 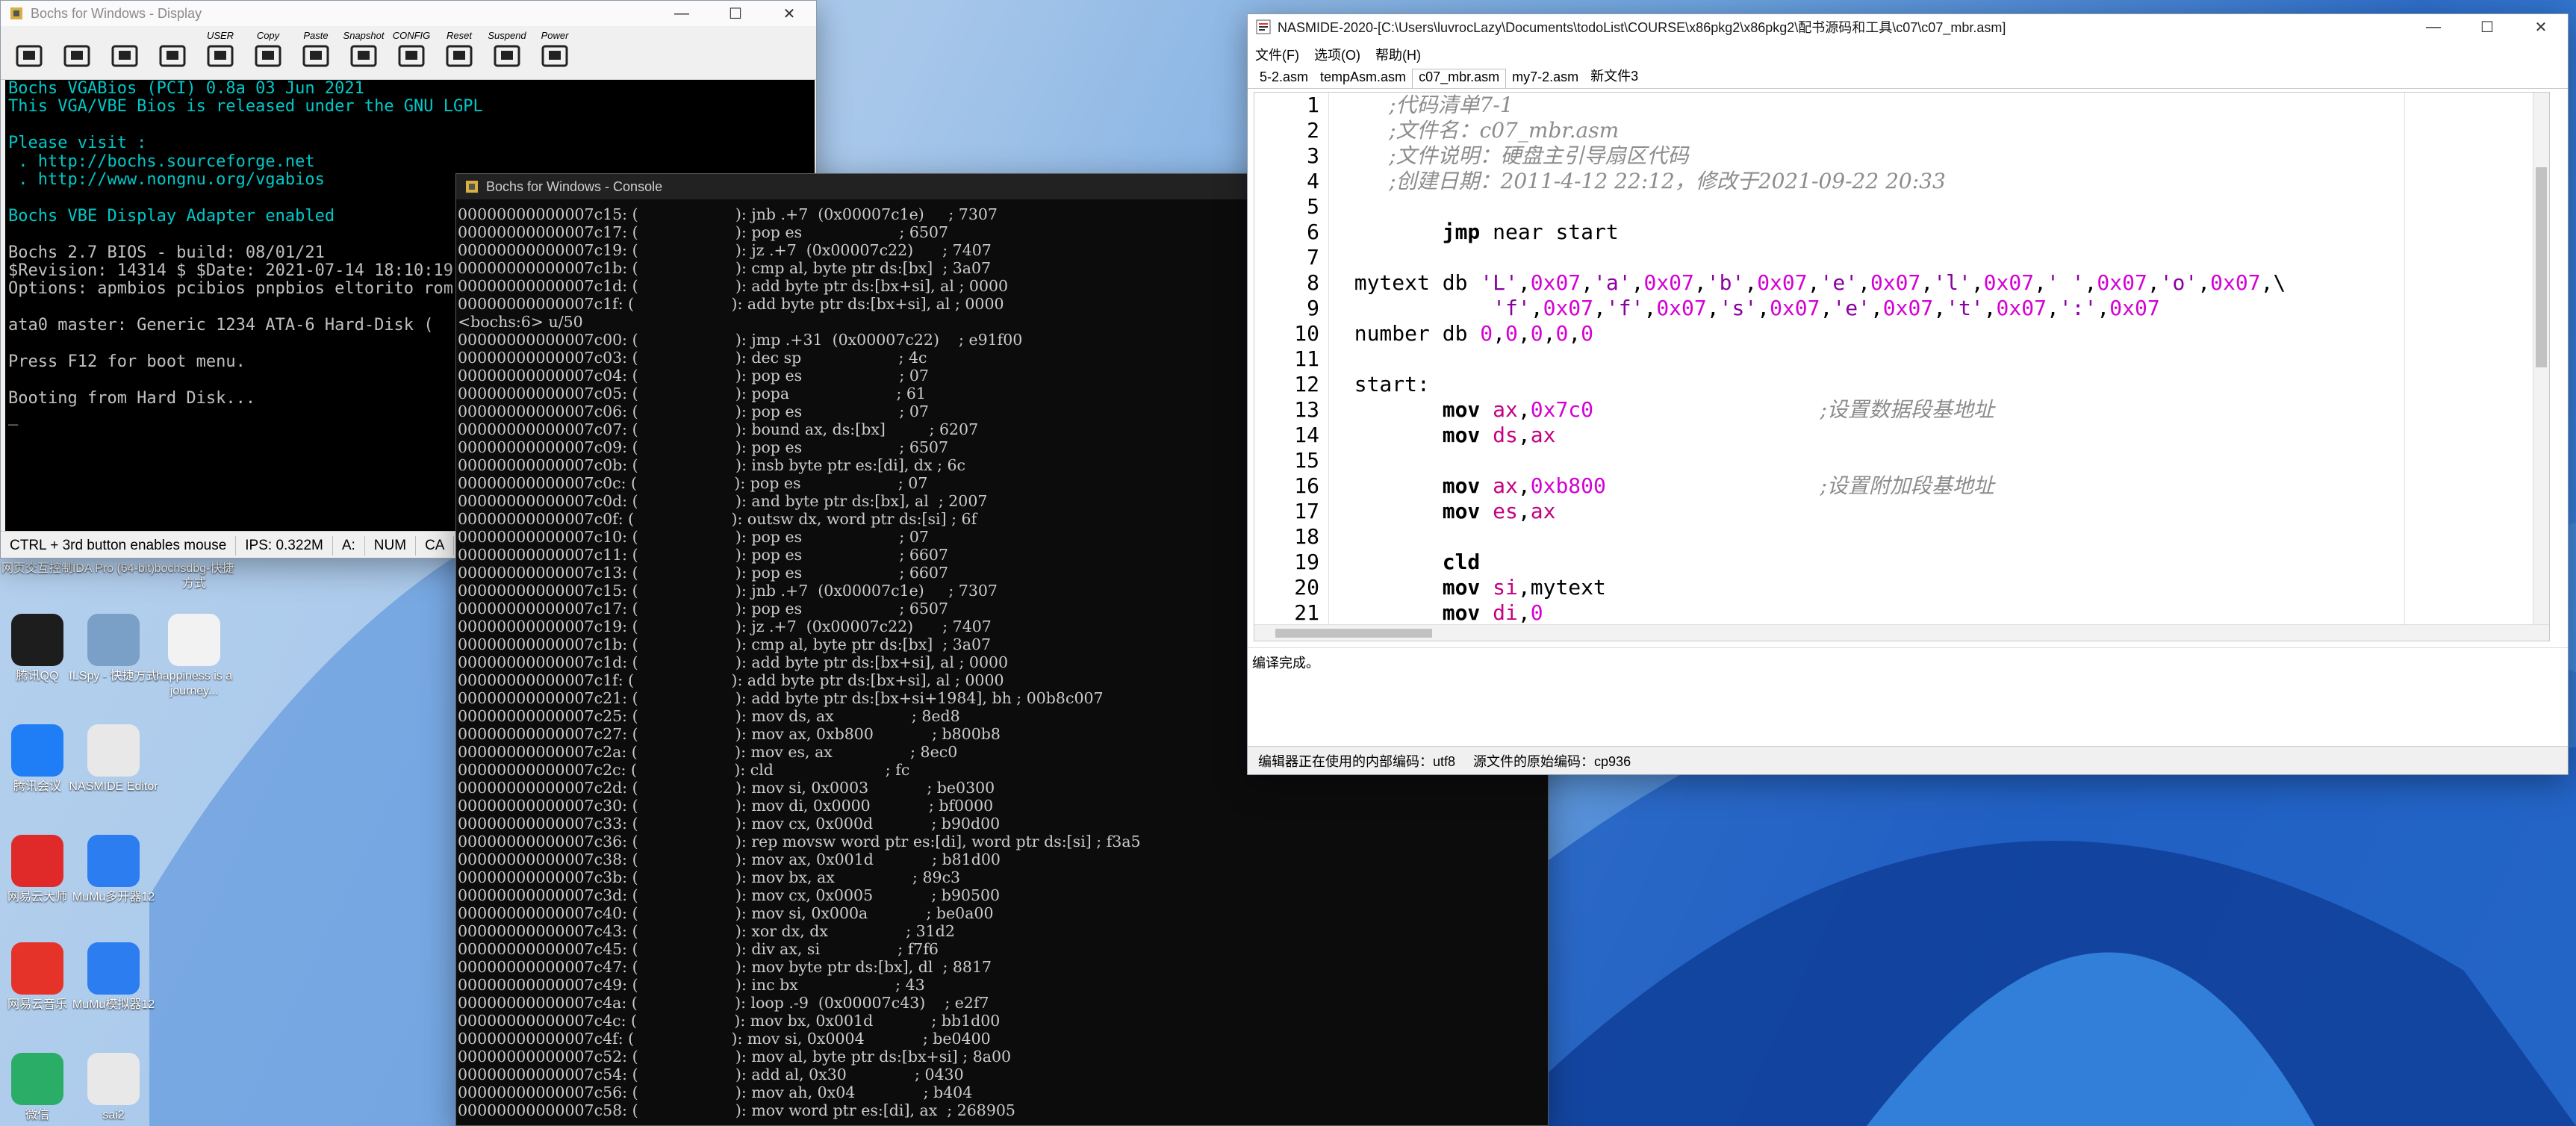 What do you see at coordinates (1545, 79) in the screenshot?
I see `file-tab: my7-2.asm` at bounding box center [1545, 79].